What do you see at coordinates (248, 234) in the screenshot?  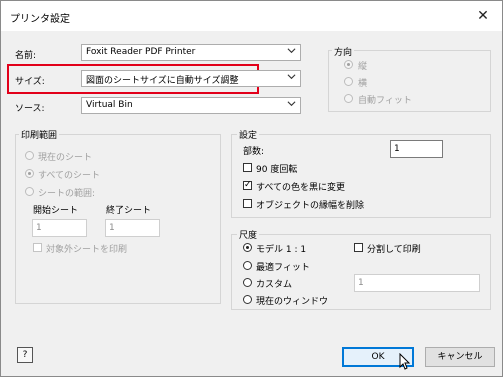 I see `scale-title: 尺度` at bounding box center [248, 234].